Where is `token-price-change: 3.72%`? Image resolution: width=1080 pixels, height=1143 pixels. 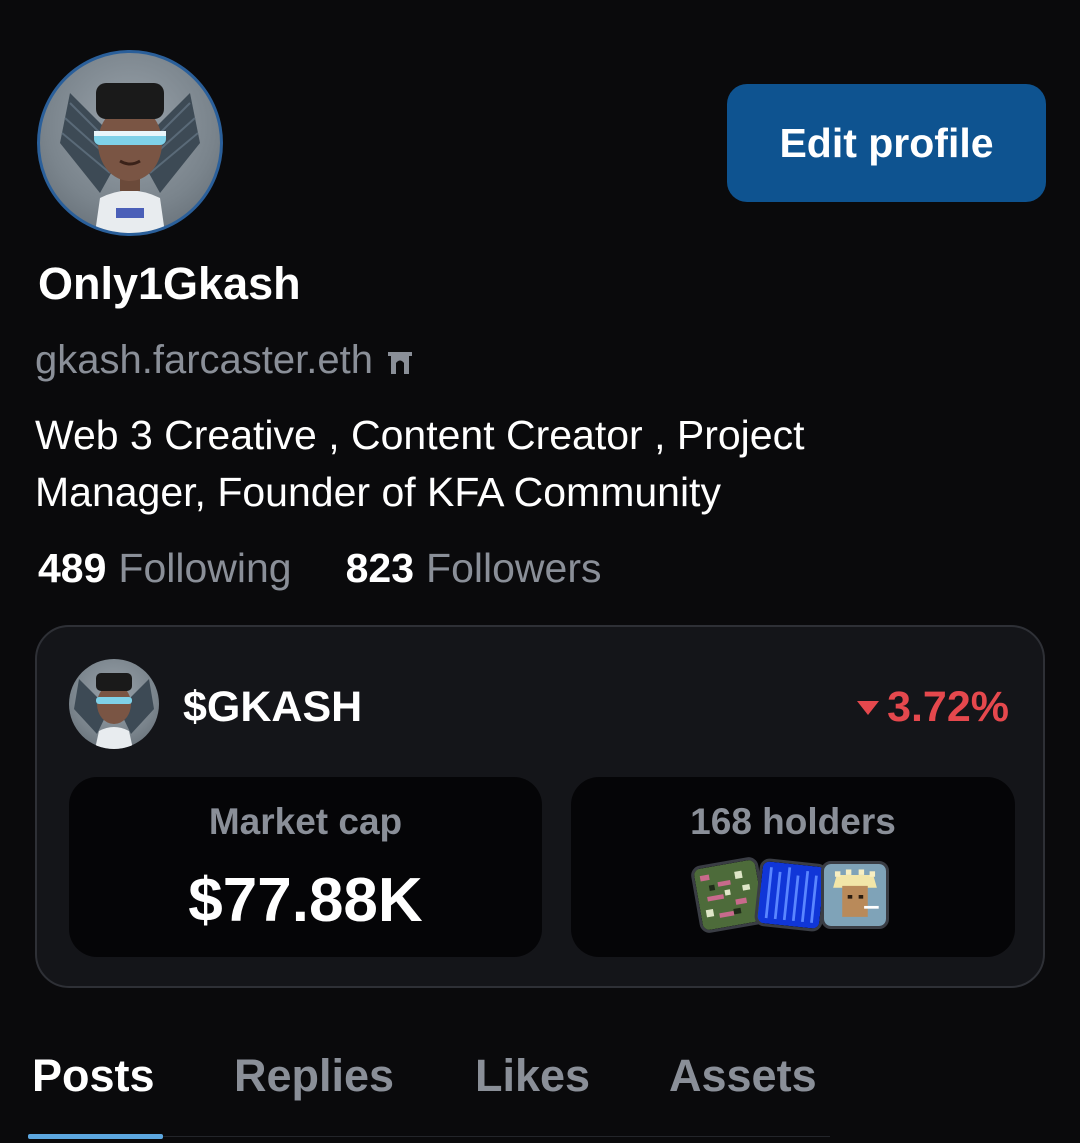
token-price-change: 3.72% is located at coordinates (933, 707).